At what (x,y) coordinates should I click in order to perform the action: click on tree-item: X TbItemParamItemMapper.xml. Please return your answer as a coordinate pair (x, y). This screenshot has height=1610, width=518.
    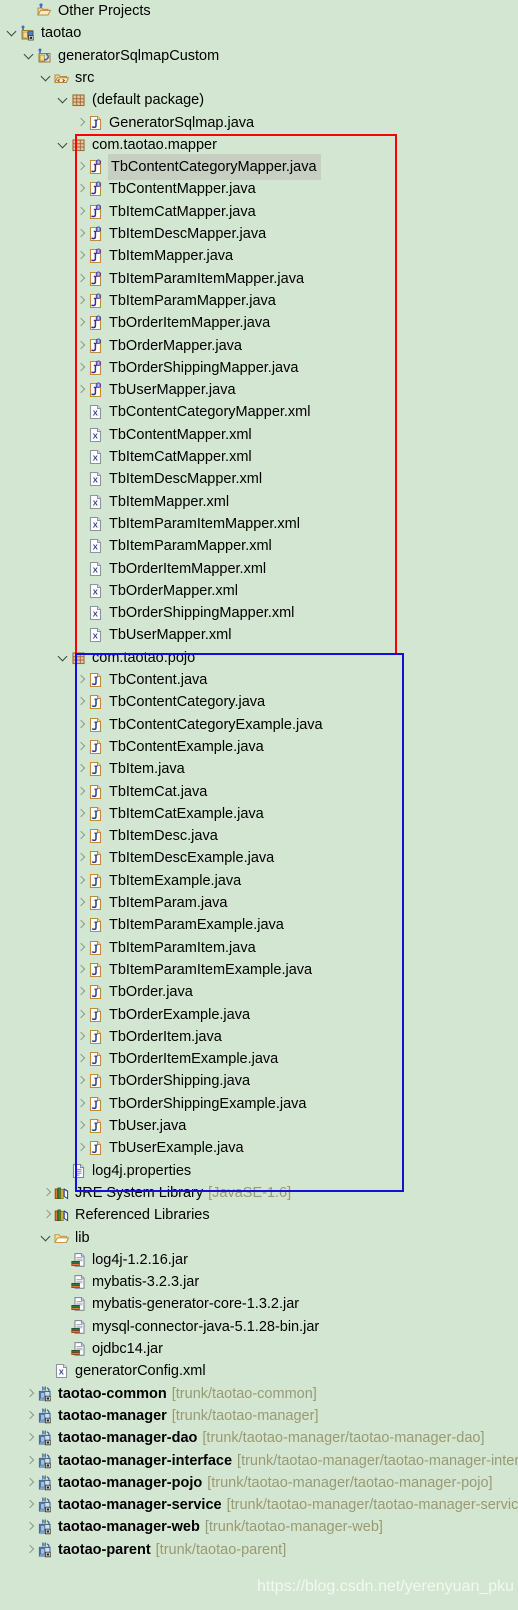
    Looking at the image, I should click on (187, 524).